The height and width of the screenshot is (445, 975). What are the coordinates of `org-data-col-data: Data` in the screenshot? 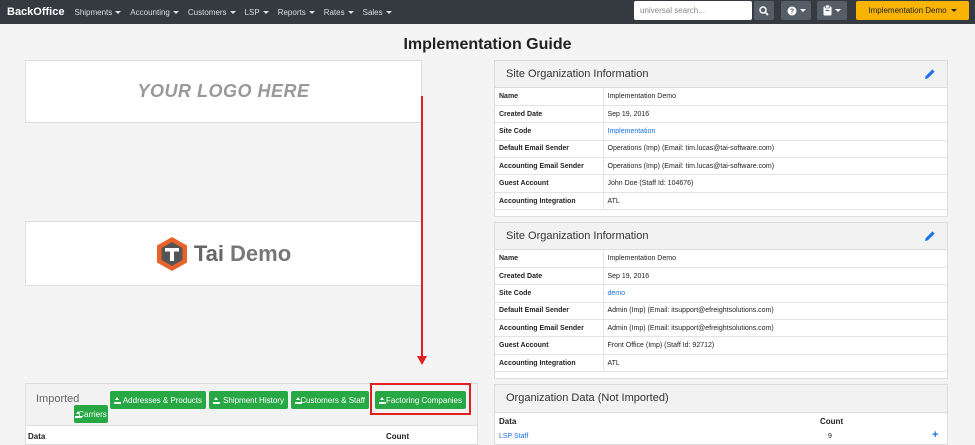 It's located at (508, 421).